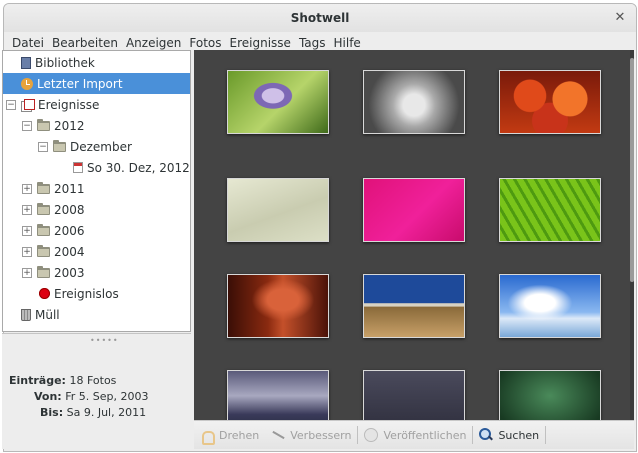  Describe the element at coordinates (86, 293) in the screenshot. I see `sidebar-item-label: Ereignislos` at that location.